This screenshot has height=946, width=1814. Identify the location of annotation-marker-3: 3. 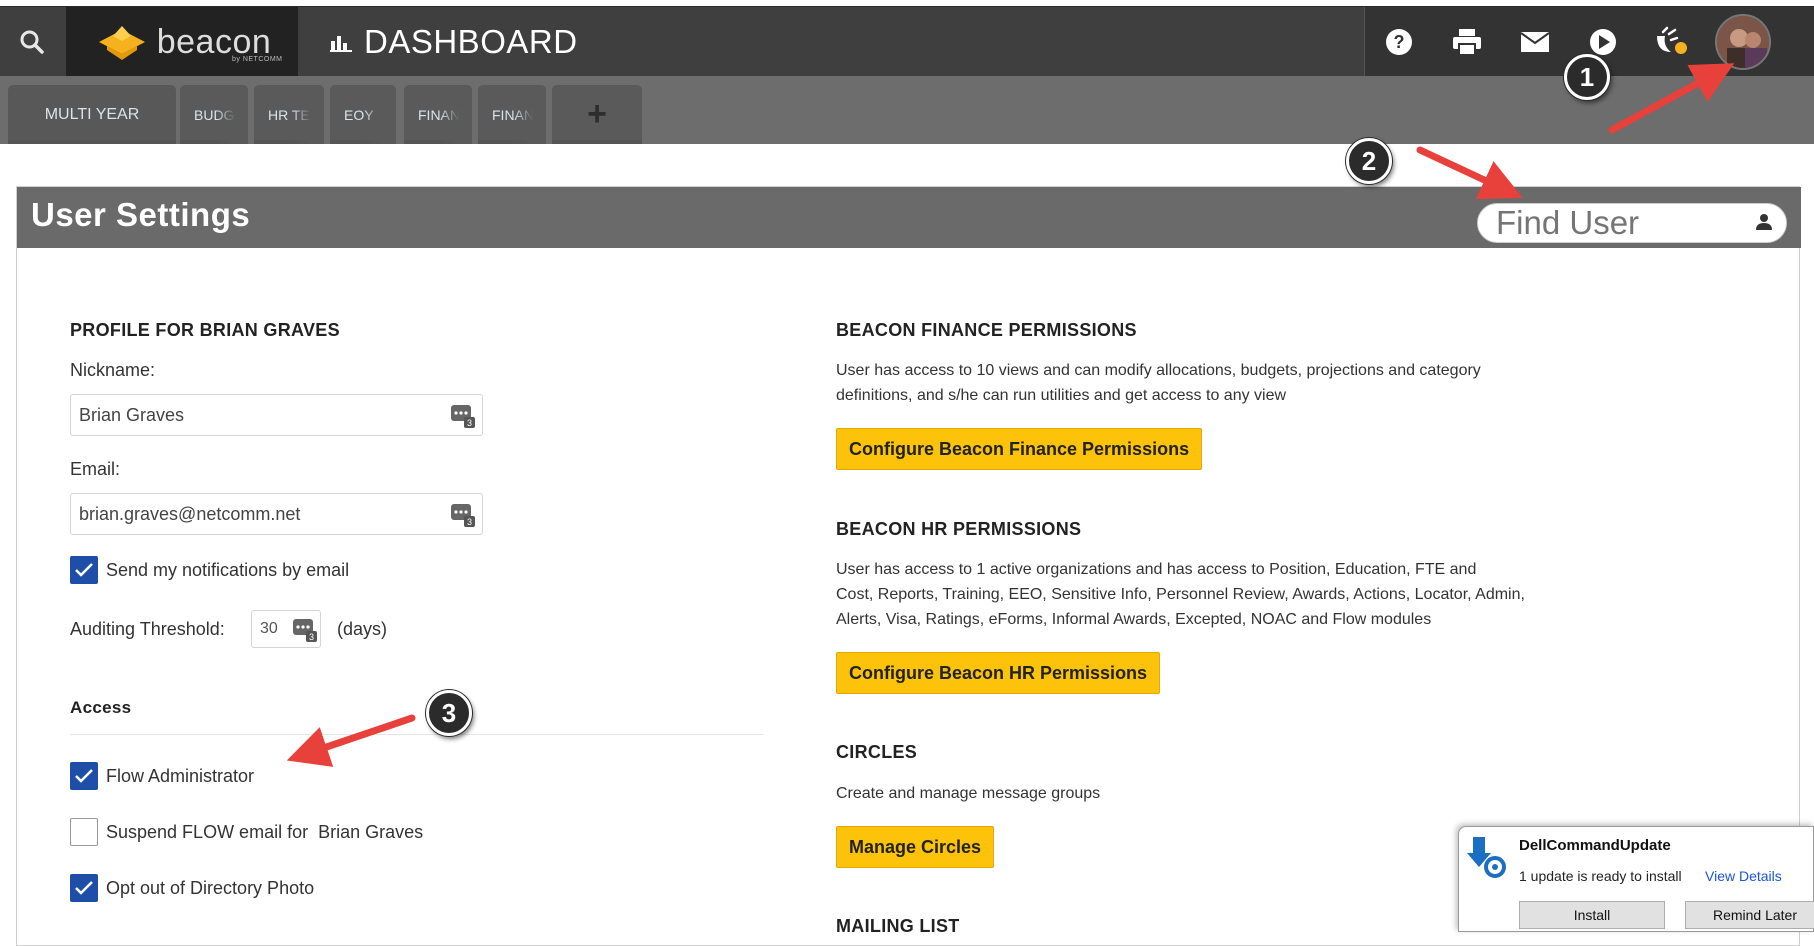
(449, 713).